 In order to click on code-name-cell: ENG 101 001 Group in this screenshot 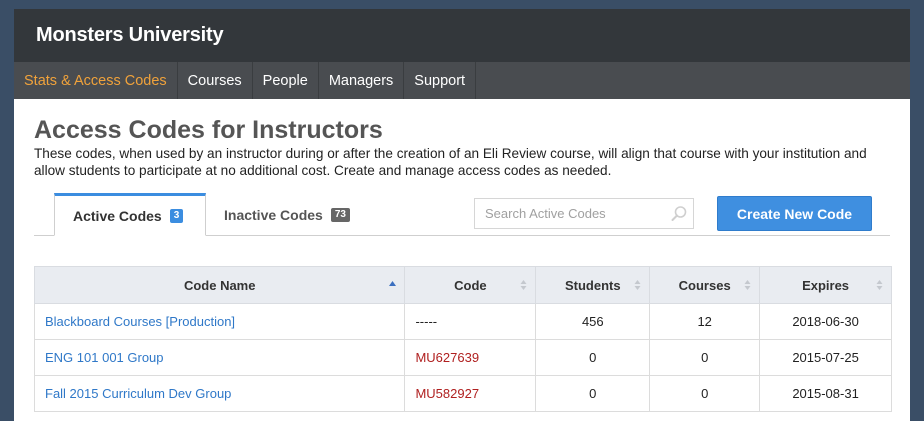, I will do `click(219, 357)`.